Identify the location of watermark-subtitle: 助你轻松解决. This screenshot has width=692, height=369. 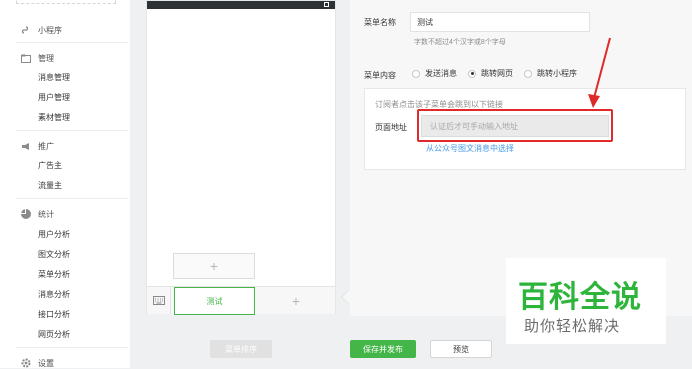
(572, 326).